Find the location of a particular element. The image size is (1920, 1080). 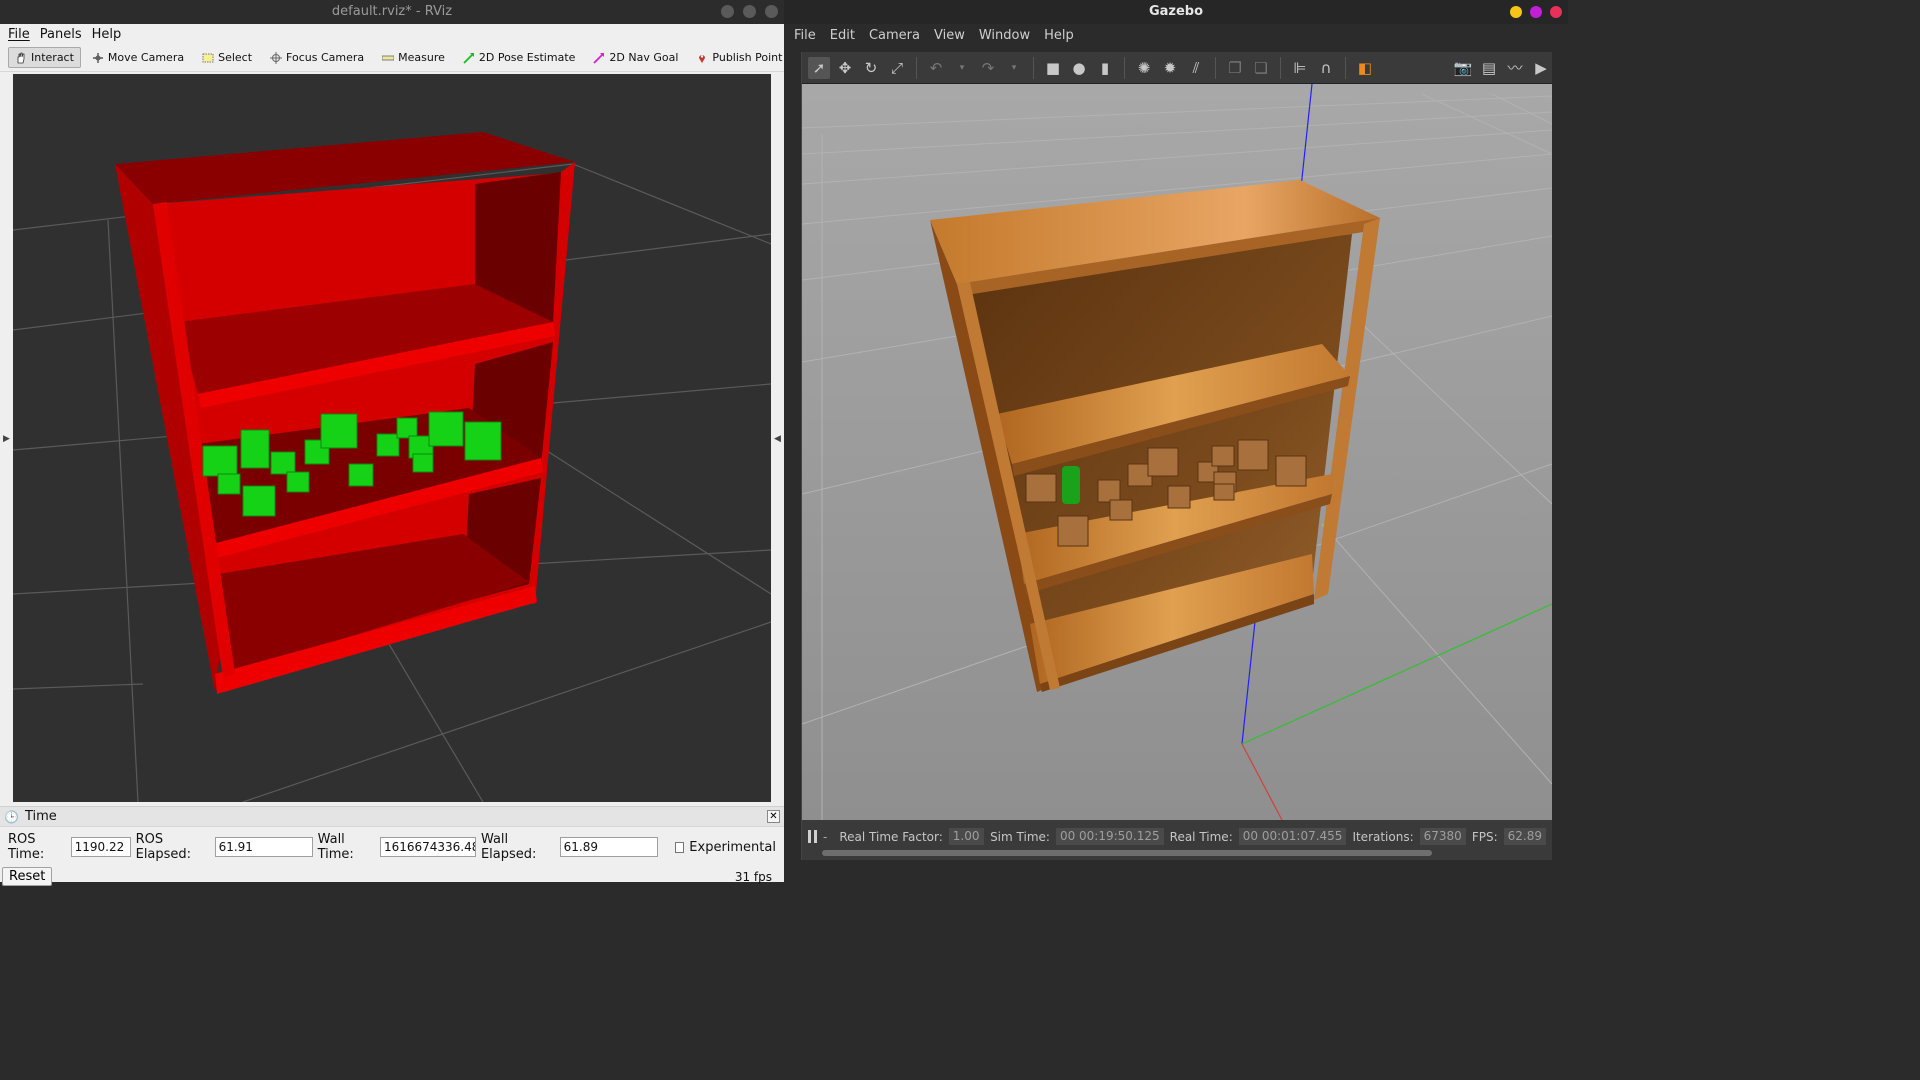

hand-icon is located at coordinates (21, 58).